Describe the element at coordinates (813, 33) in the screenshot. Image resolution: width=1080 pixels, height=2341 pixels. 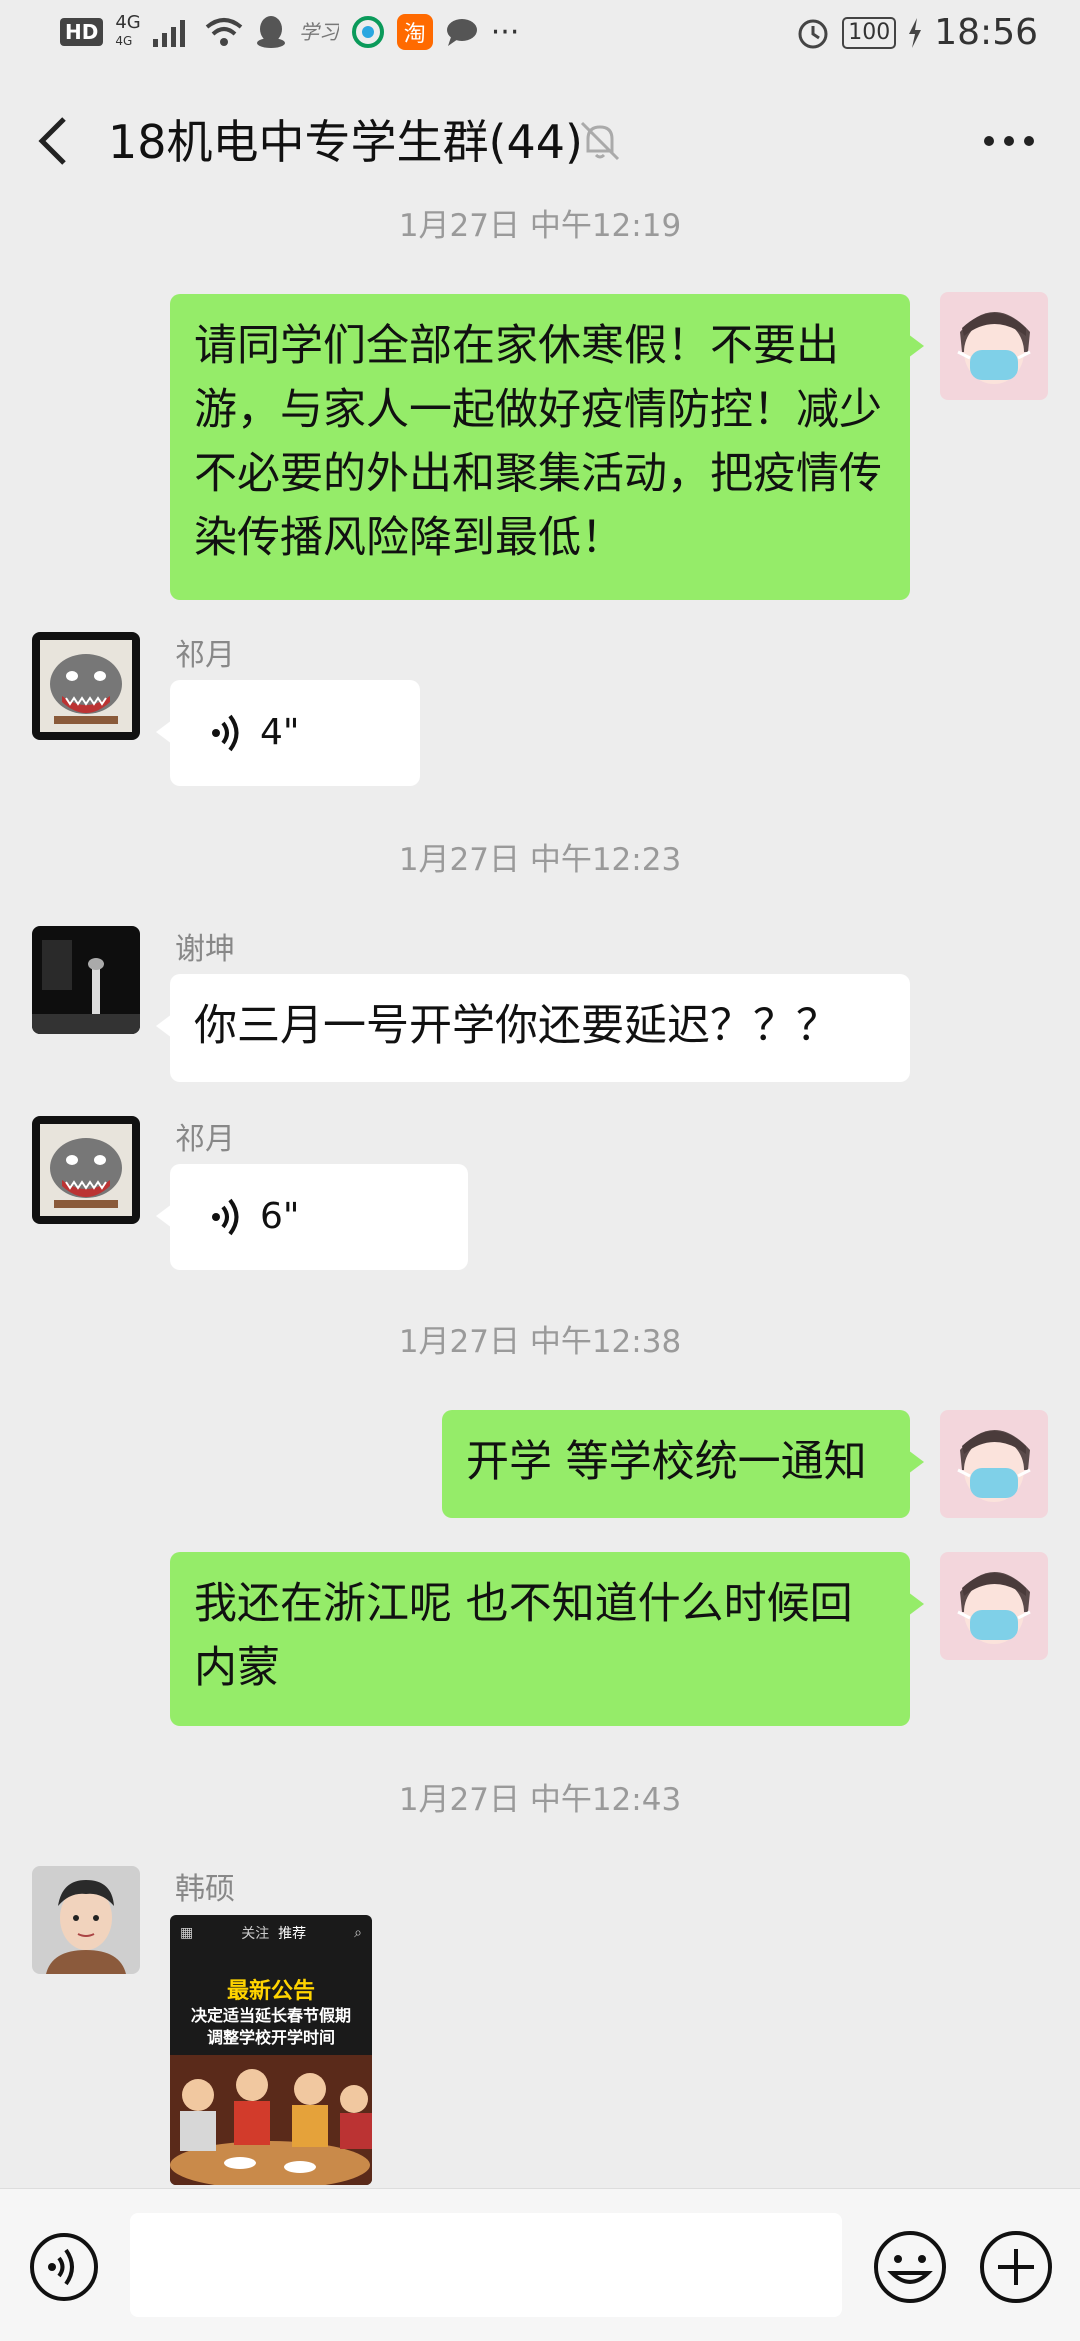
I see `alarm-icon` at that location.